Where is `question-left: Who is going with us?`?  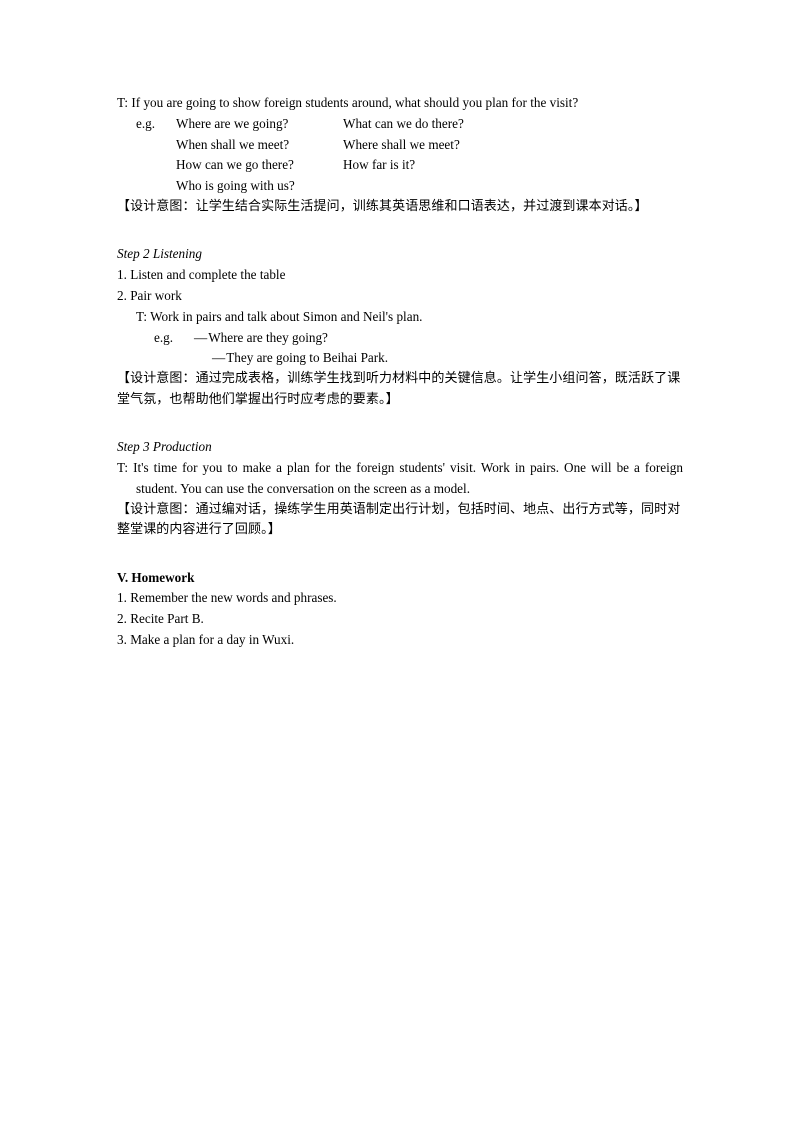
question-left: Who is going with us? is located at coordinates (235, 186).